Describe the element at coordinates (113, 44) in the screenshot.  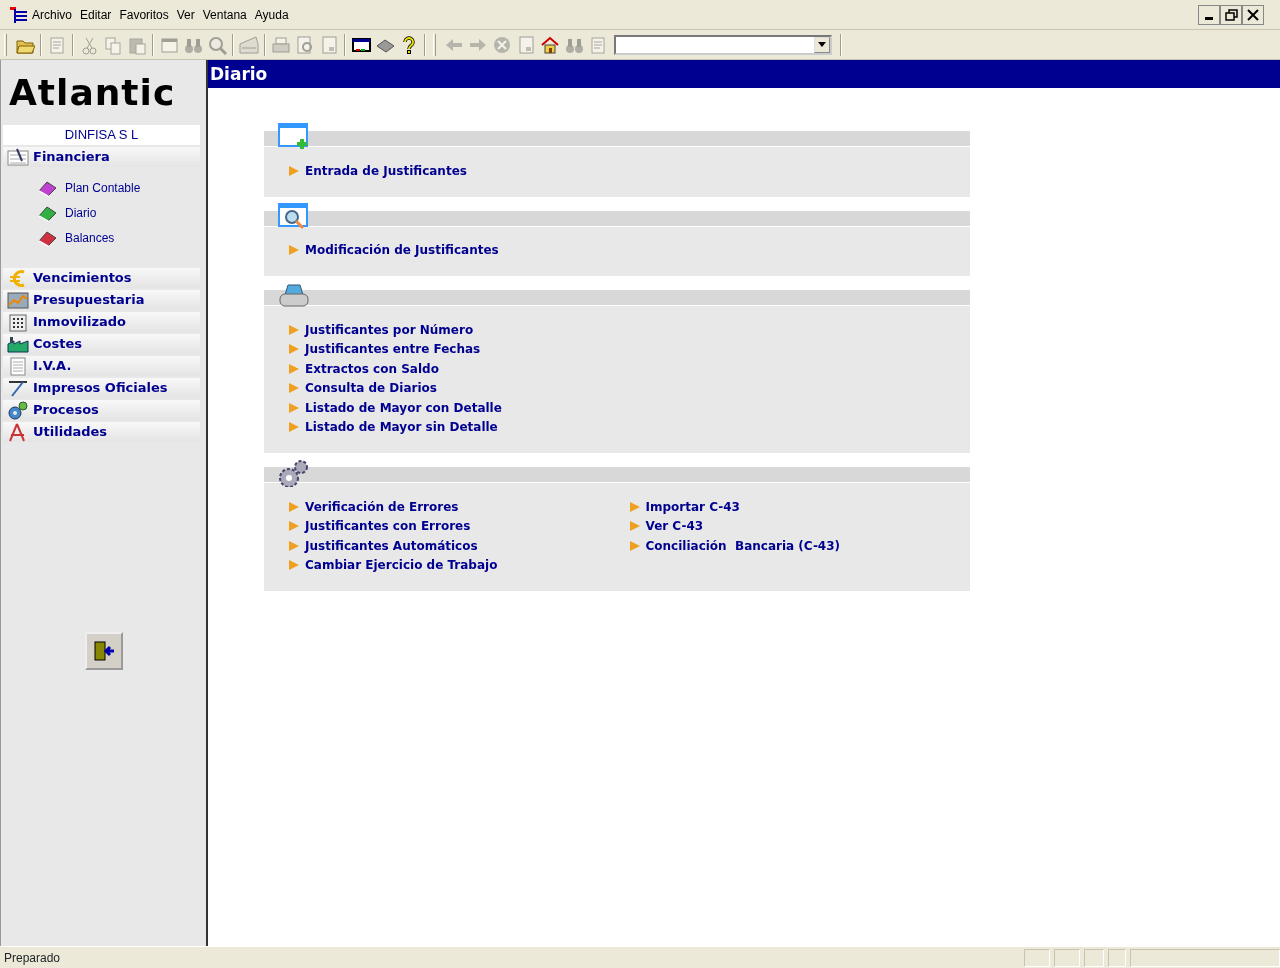
I see `copy-icon` at that location.